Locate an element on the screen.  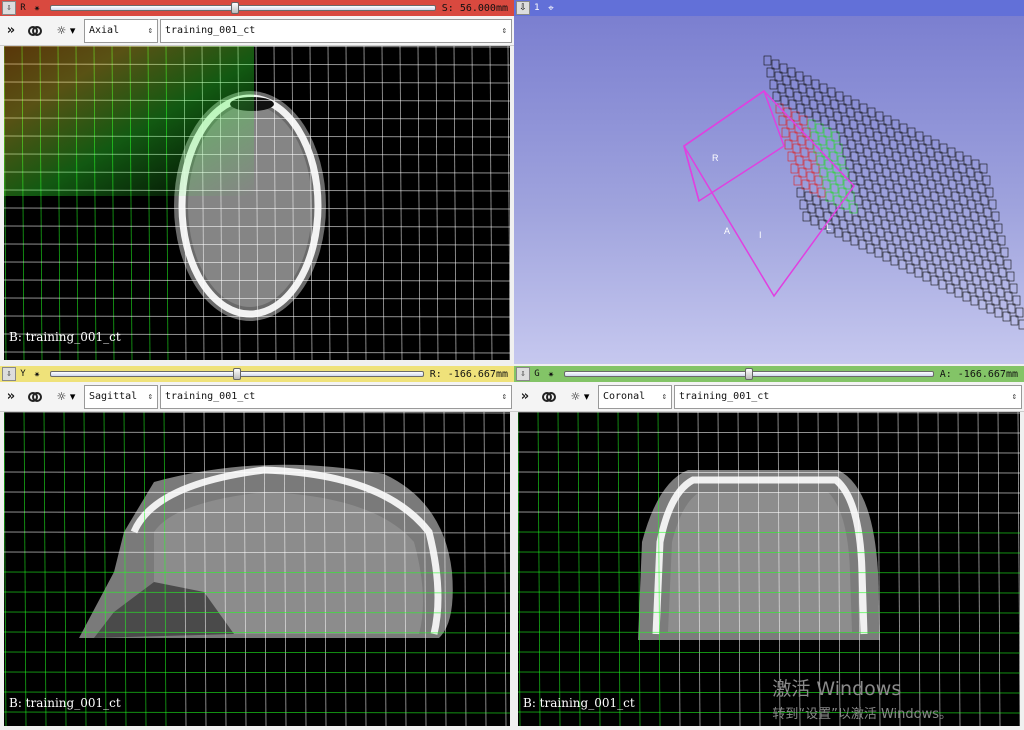
orientation-select: Sagittal ⇕ is located at coordinates (121, 396).